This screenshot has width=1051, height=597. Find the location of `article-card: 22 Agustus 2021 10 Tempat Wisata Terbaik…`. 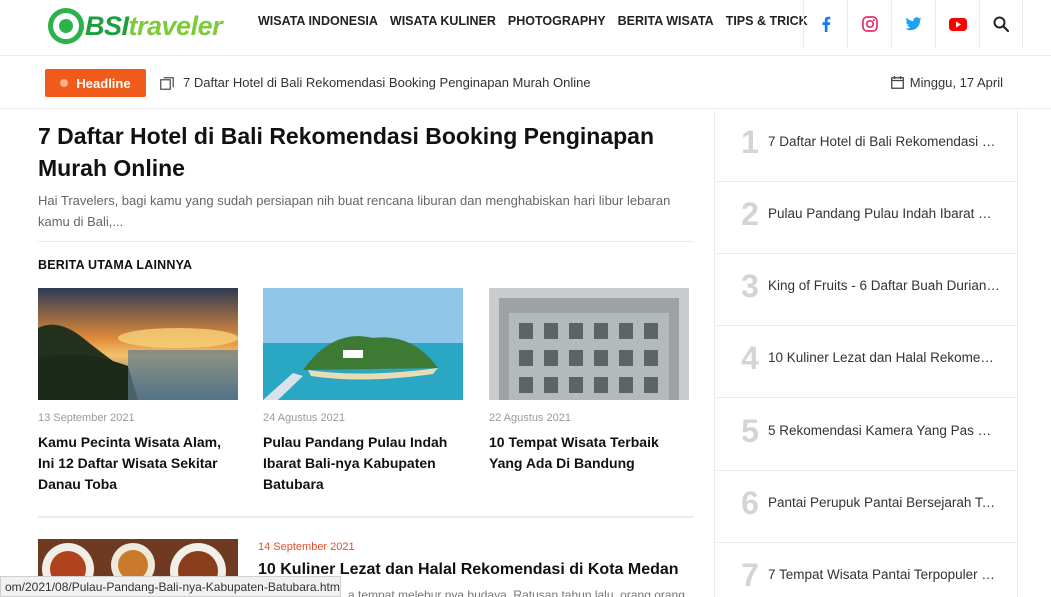

article-card: 22 Agustus 2021 10 Tempat Wisata Terbaik… is located at coordinates (589, 381).